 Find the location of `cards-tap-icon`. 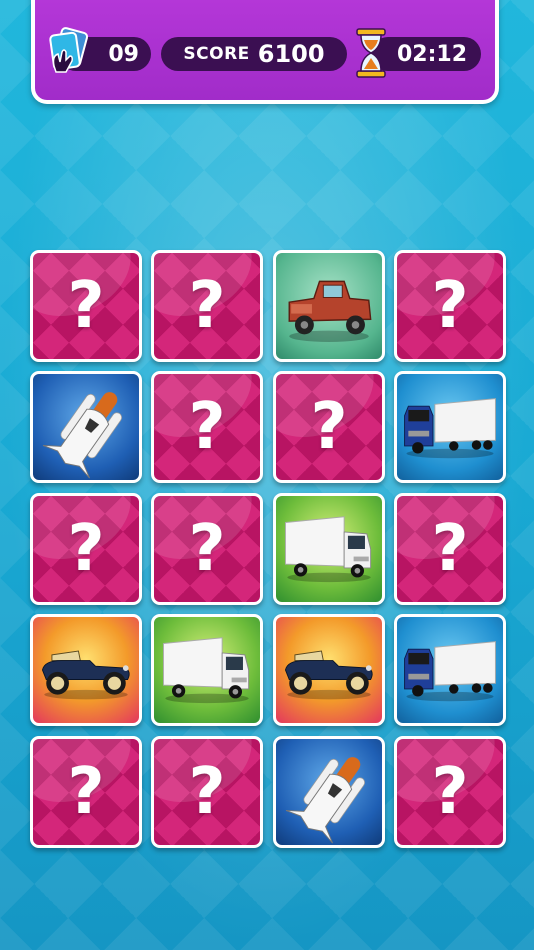

cards-tap-icon is located at coordinates (69, 50).